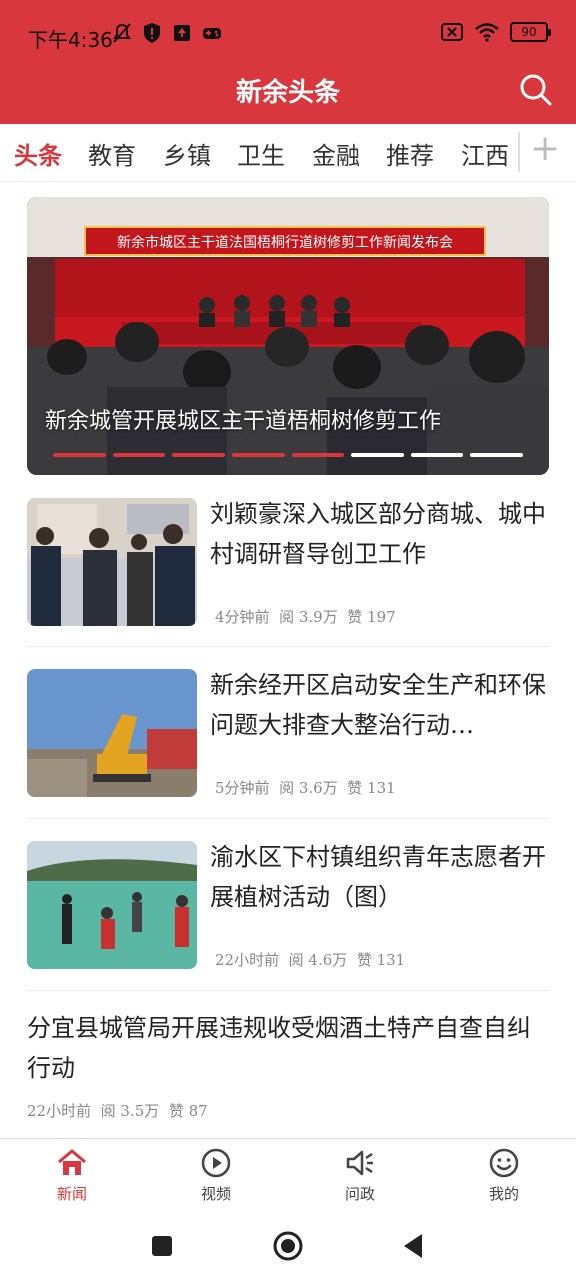  I want to click on battery-indicator: 90, so click(530, 32).